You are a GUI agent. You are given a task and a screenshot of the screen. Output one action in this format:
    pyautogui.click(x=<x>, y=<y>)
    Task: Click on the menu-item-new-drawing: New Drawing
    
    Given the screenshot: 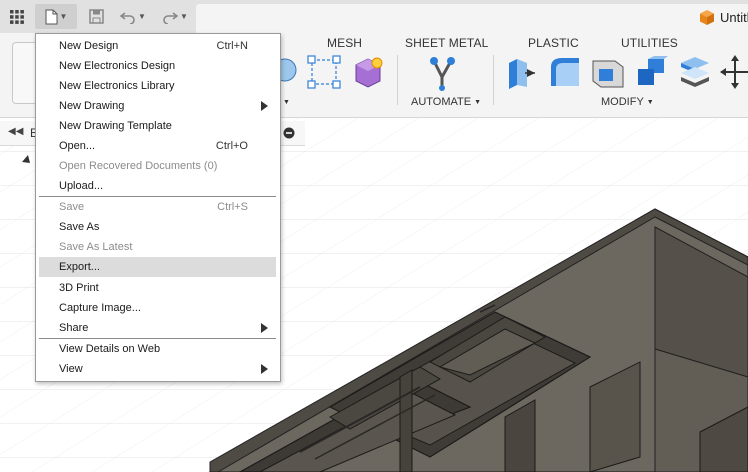 What is the action you would take?
    pyautogui.click(x=157, y=106)
    